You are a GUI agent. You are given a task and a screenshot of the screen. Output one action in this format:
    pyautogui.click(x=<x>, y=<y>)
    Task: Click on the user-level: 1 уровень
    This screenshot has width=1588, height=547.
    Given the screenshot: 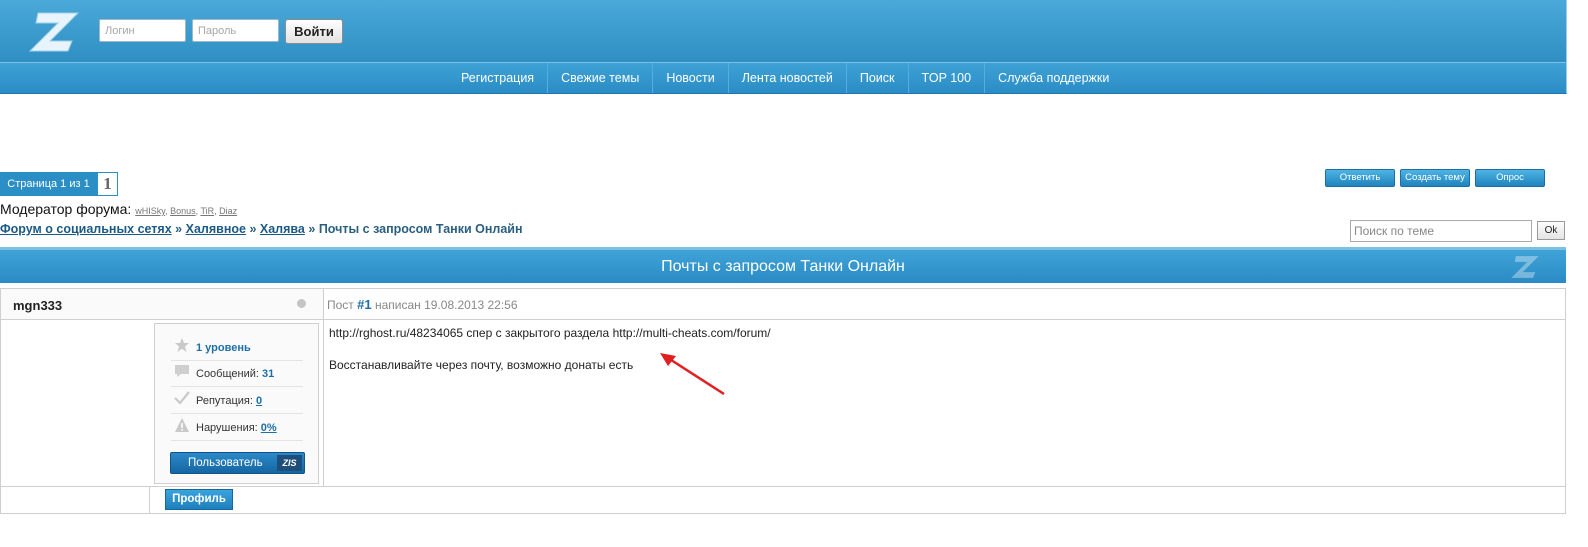 What is the action you would take?
    pyautogui.click(x=223, y=348)
    